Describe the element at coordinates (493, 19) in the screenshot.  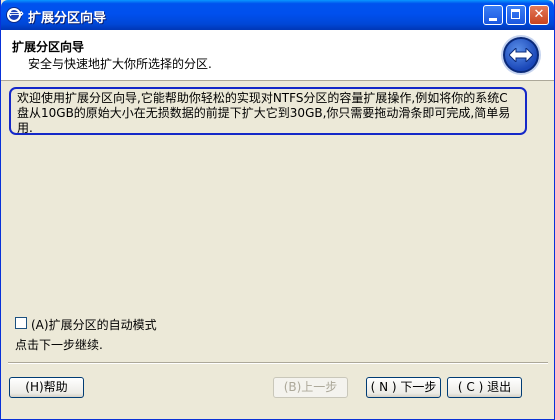
I see `minimize-icon` at that location.